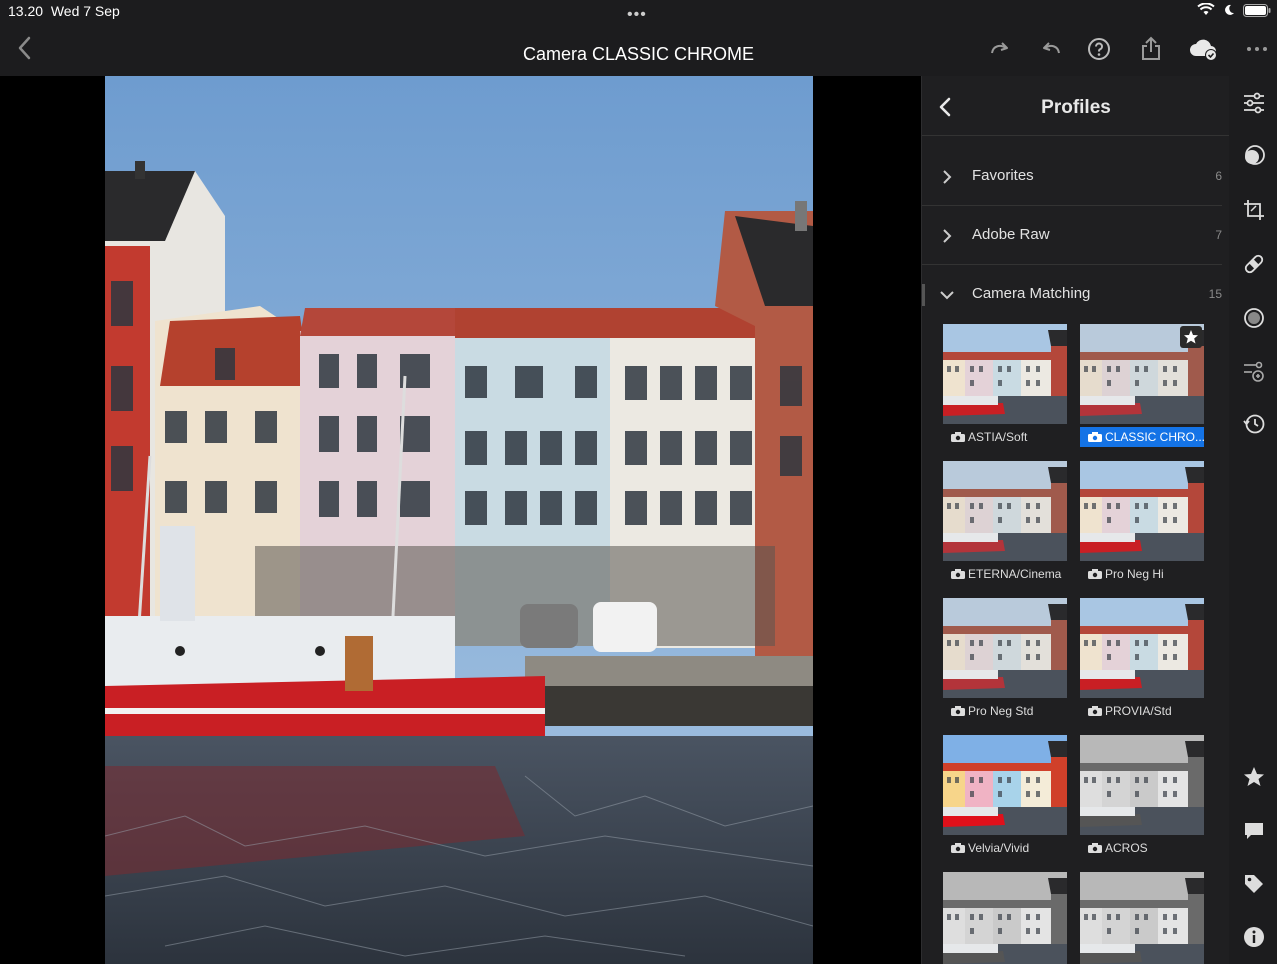 The height and width of the screenshot is (964, 1277). I want to click on panel-title: Profiles, so click(1076, 107).